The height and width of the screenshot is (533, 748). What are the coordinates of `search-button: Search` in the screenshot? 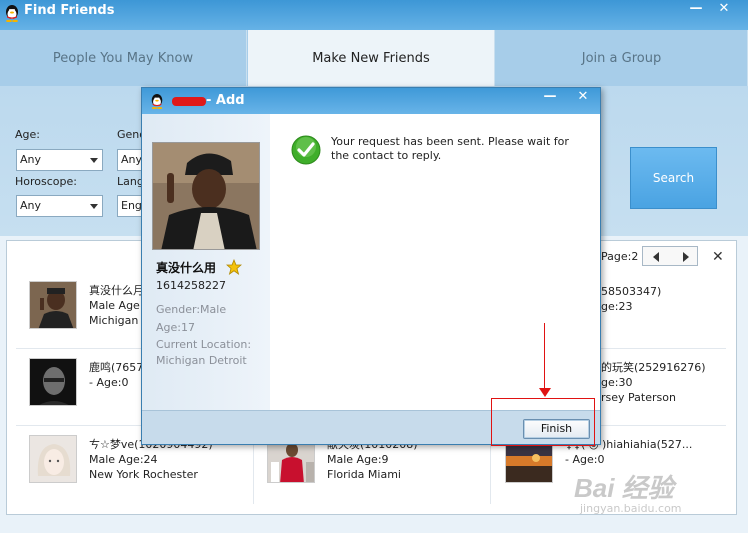 It's located at (673, 178).